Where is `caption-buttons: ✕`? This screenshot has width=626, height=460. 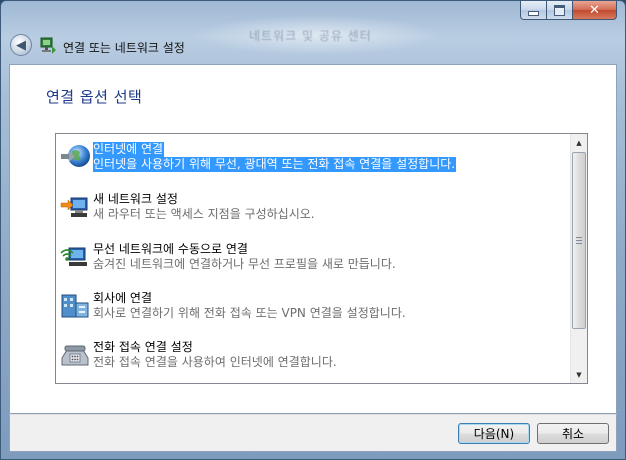
caption-buttons: ✕ is located at coordinates (568, 10).